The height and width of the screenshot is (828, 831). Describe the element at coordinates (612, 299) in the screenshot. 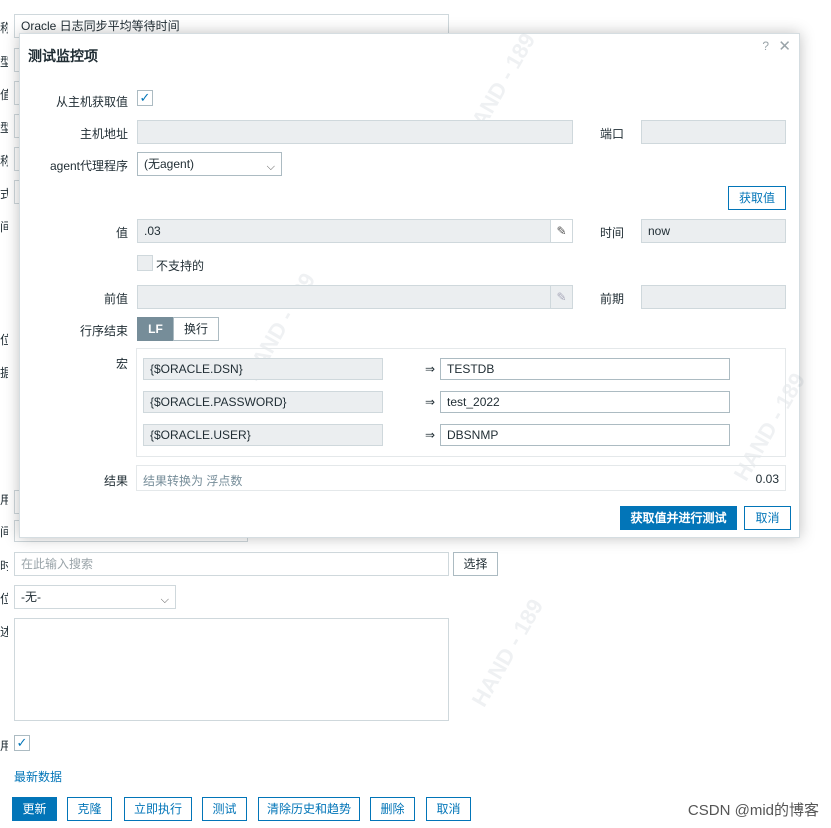

I see `prev-time-label: 前期` at that location.